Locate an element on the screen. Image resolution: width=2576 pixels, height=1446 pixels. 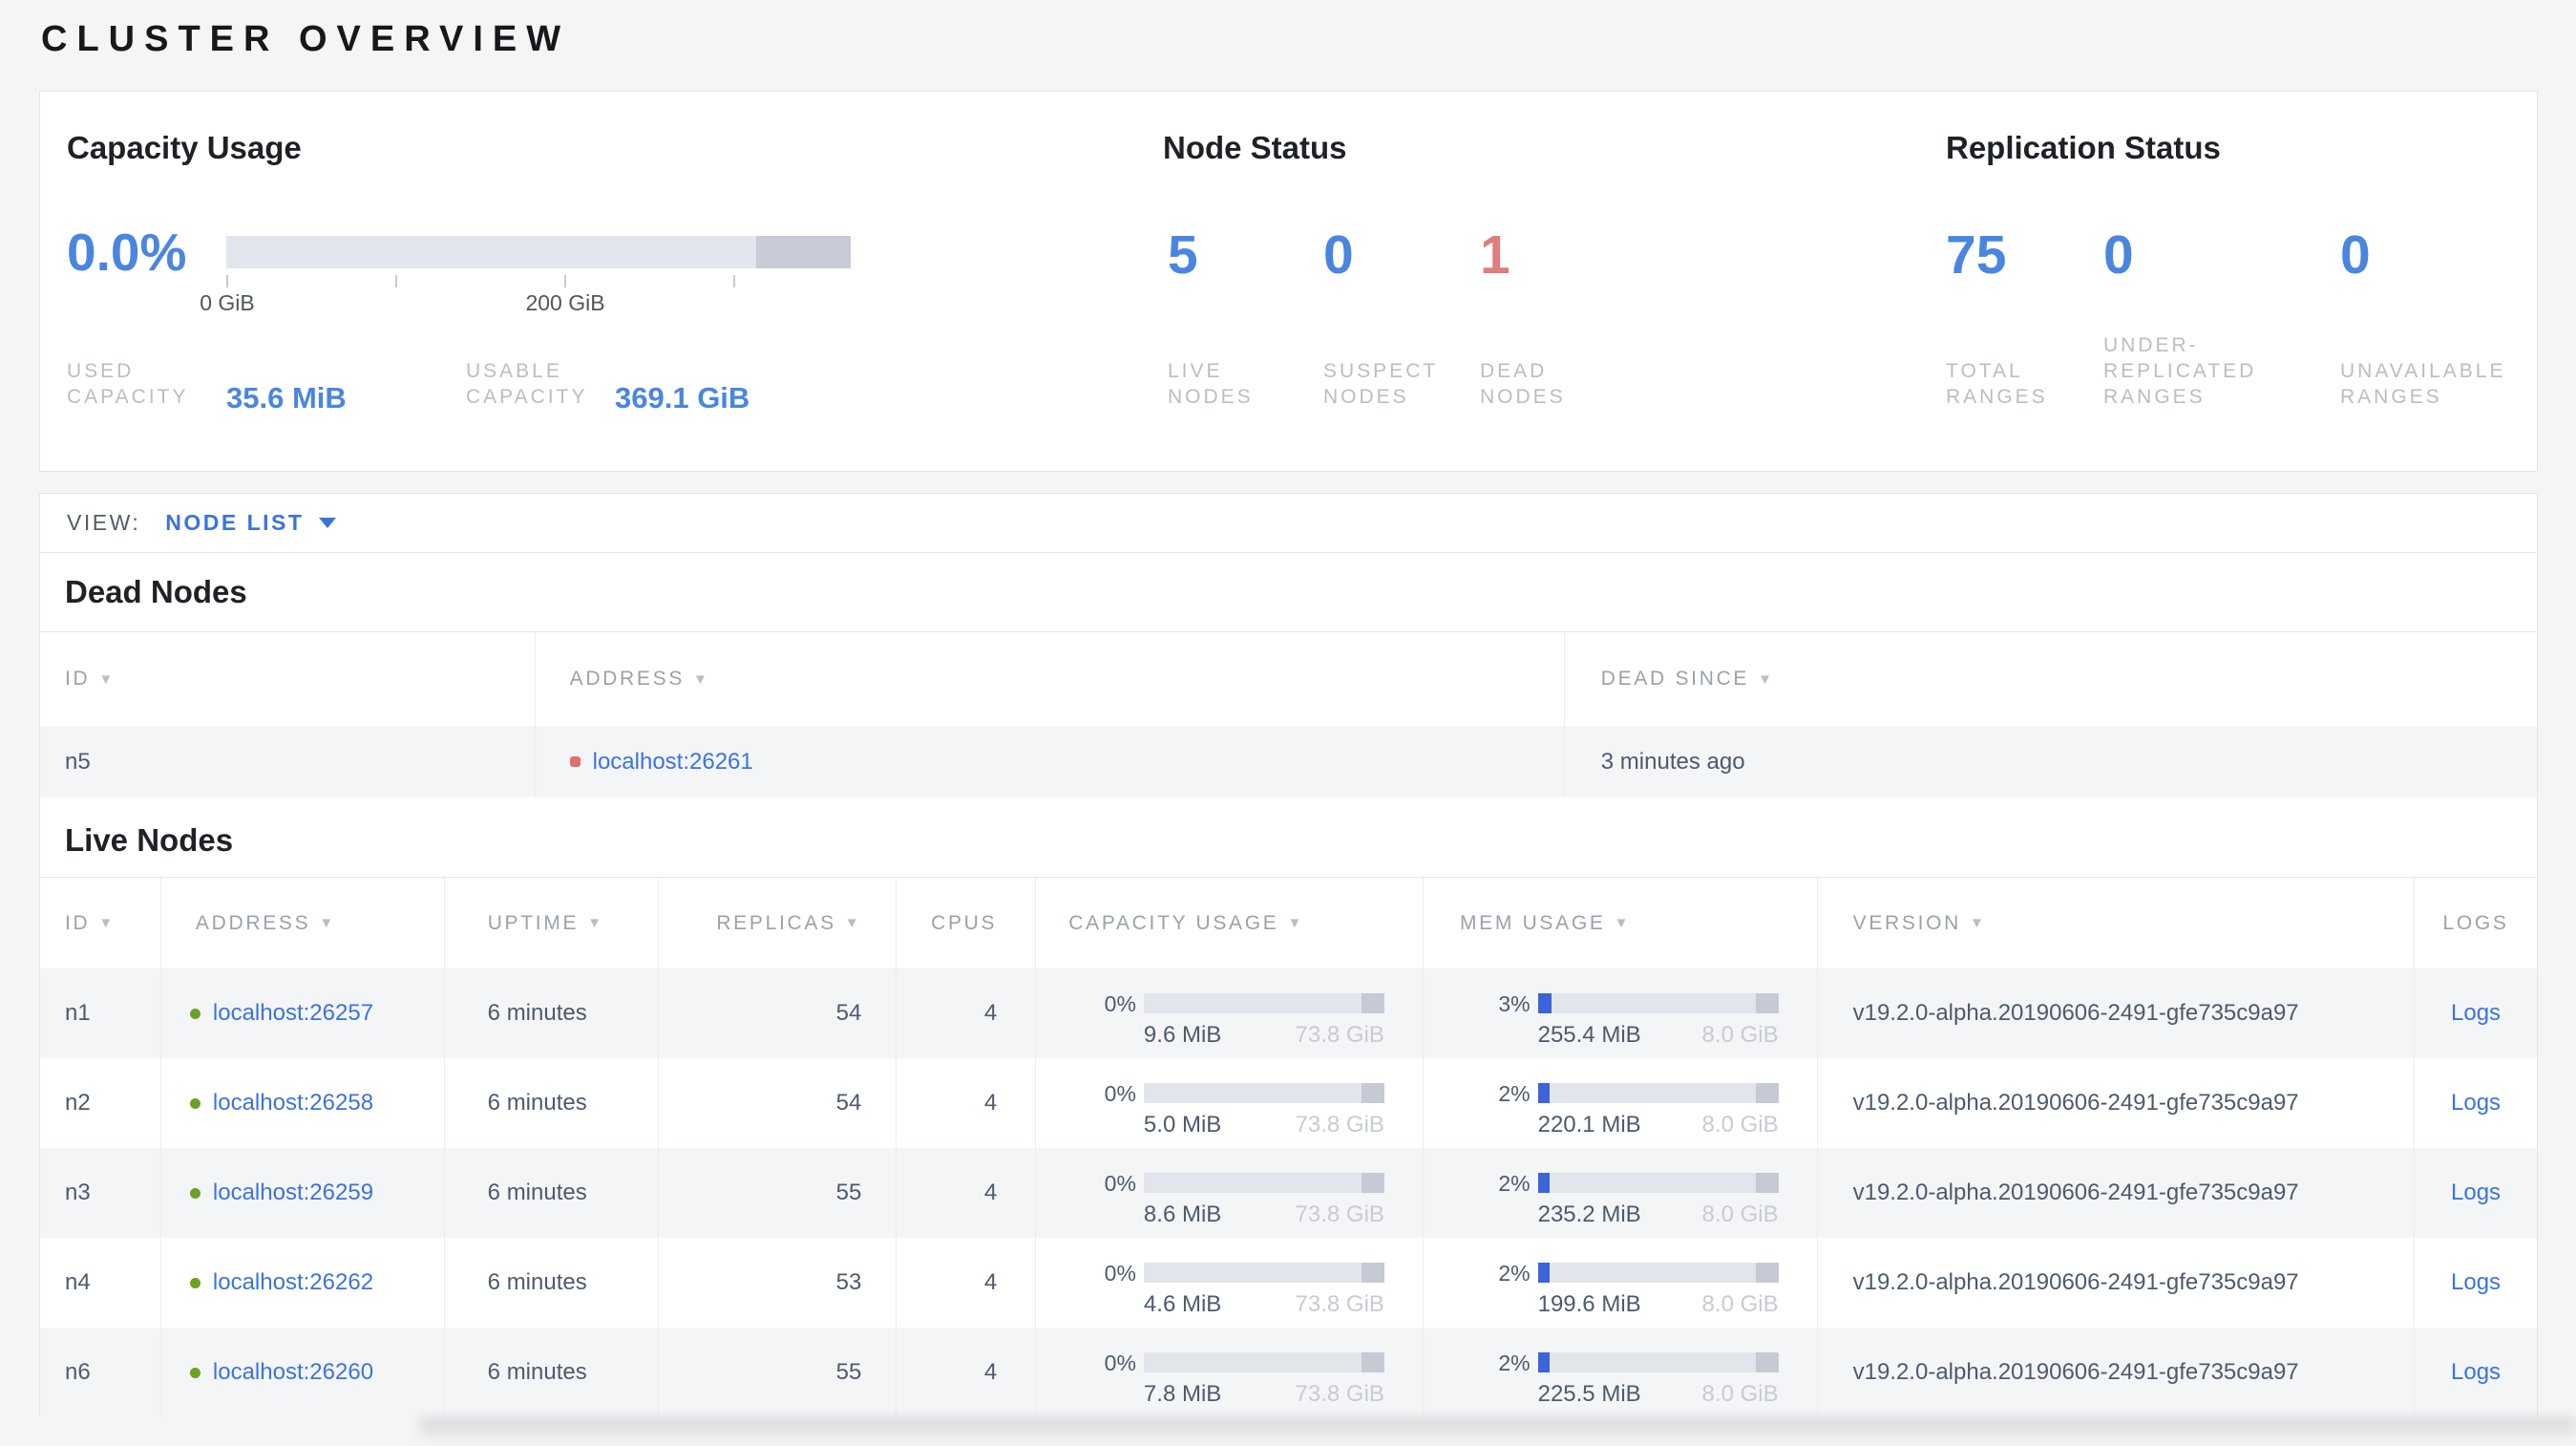
capacity-used-value: 9.6 MiB is located at coordinates (1182, 1035).